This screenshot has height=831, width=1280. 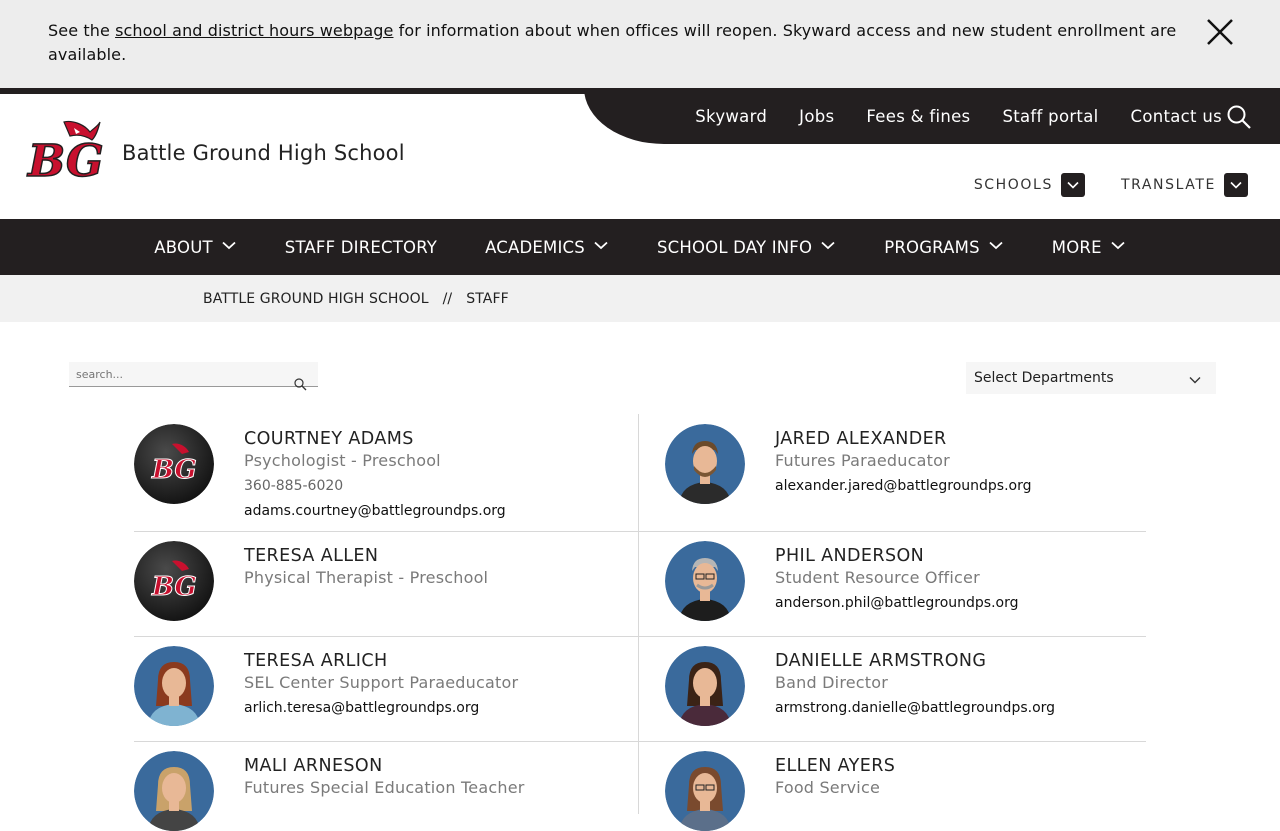 What do you see at coordinates (881, 661) in the screenshot?
I see `staff-name: DANIELLE ARMSTRONG` at bounding box center [881, 661].